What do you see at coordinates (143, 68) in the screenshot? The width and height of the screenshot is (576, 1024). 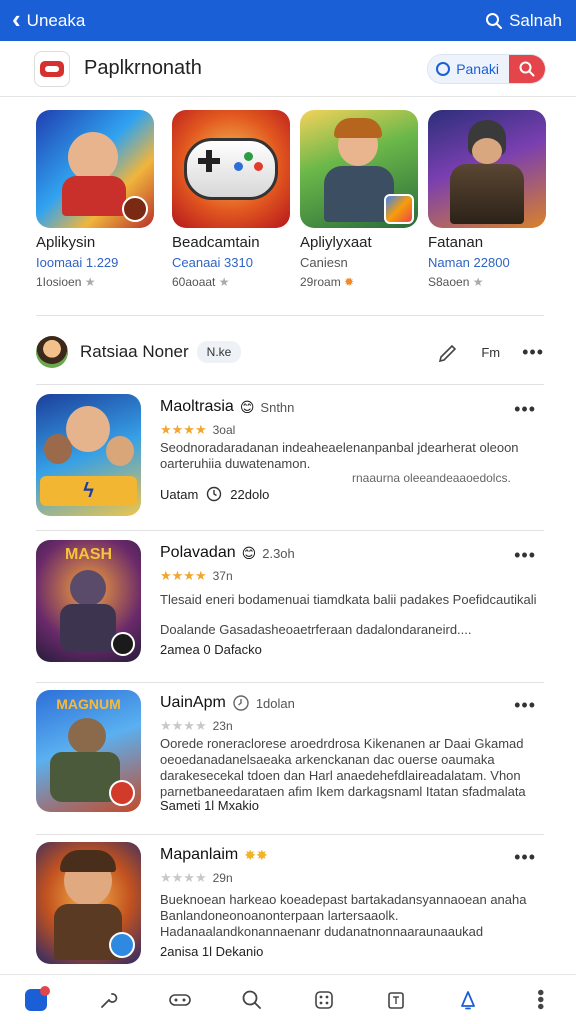 I see `page-title: Paplkrnonath` at bounding box center [143, 68].